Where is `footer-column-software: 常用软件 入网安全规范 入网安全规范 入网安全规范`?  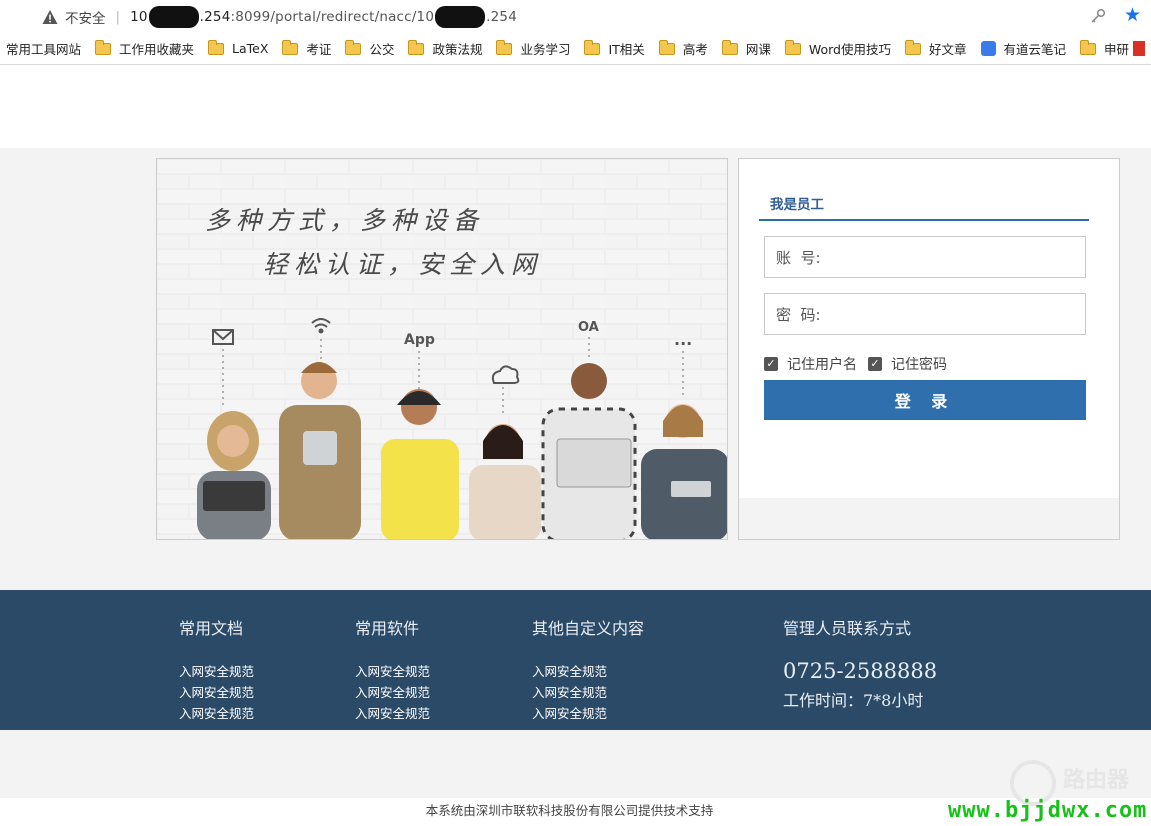
footer-column-software: 常用软件 入网安全规范 入网安全规范 入网安全规范 is located at coordinates (392, 669).